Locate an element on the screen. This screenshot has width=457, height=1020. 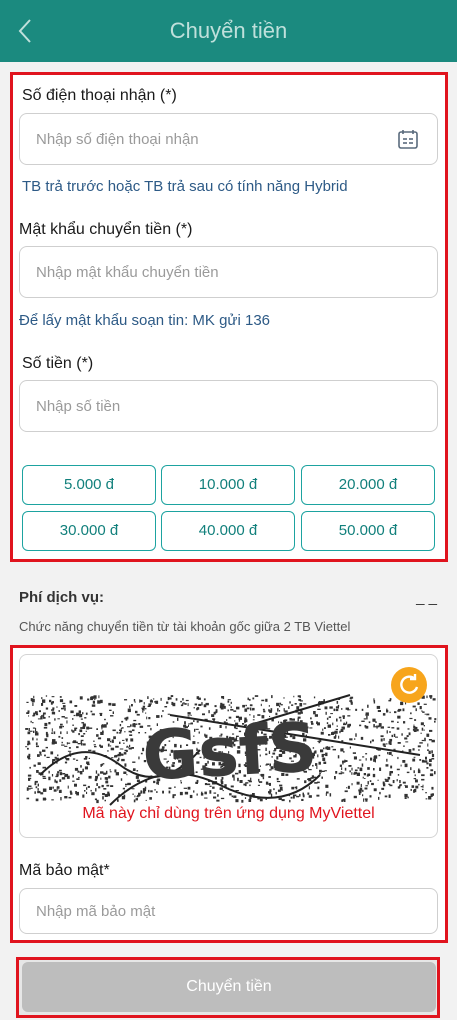
recipient-input is located at coordinates (228, 139).